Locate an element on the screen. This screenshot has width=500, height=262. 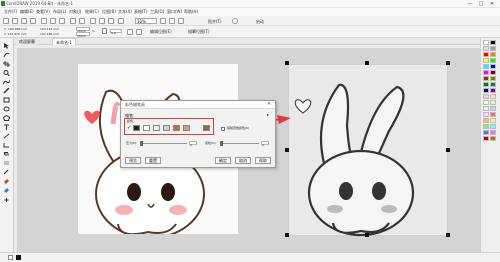
freehand-tool-icon is located at coordinates (6, 82).